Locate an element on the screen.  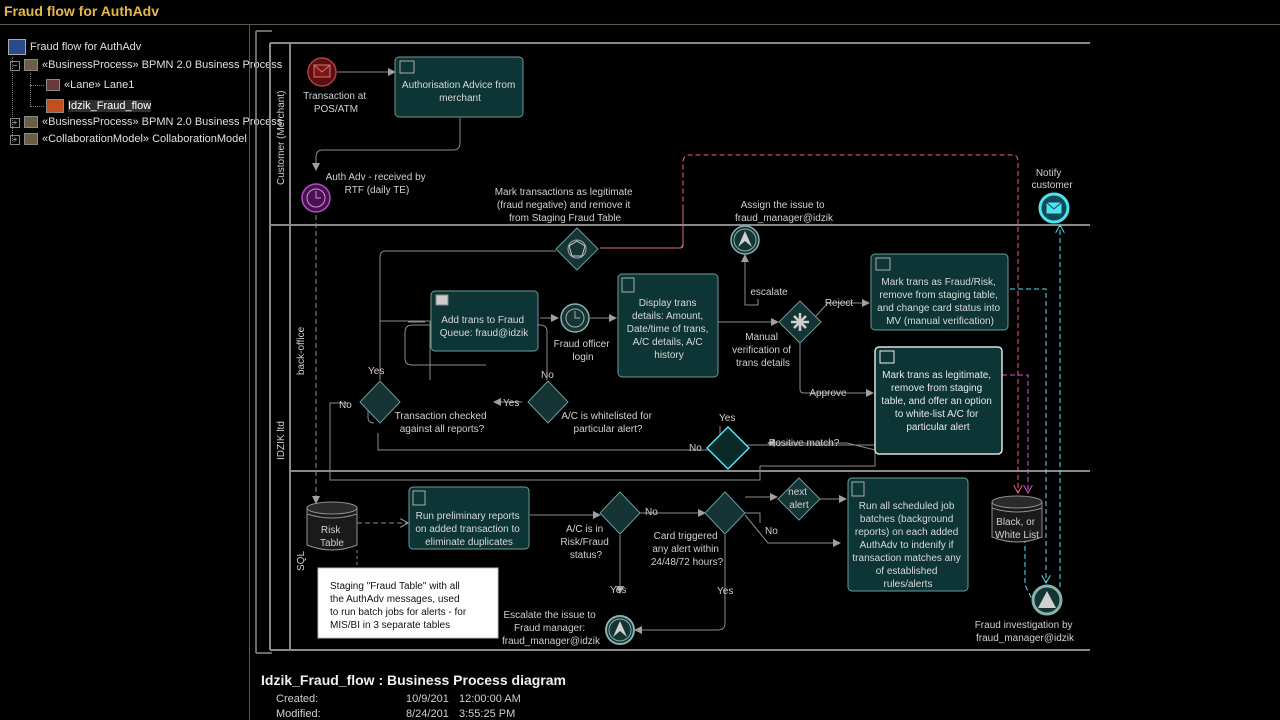
gateway-risk-status-label: A/C is in Risk/Fraud status? is located at coordinates (585, 542).